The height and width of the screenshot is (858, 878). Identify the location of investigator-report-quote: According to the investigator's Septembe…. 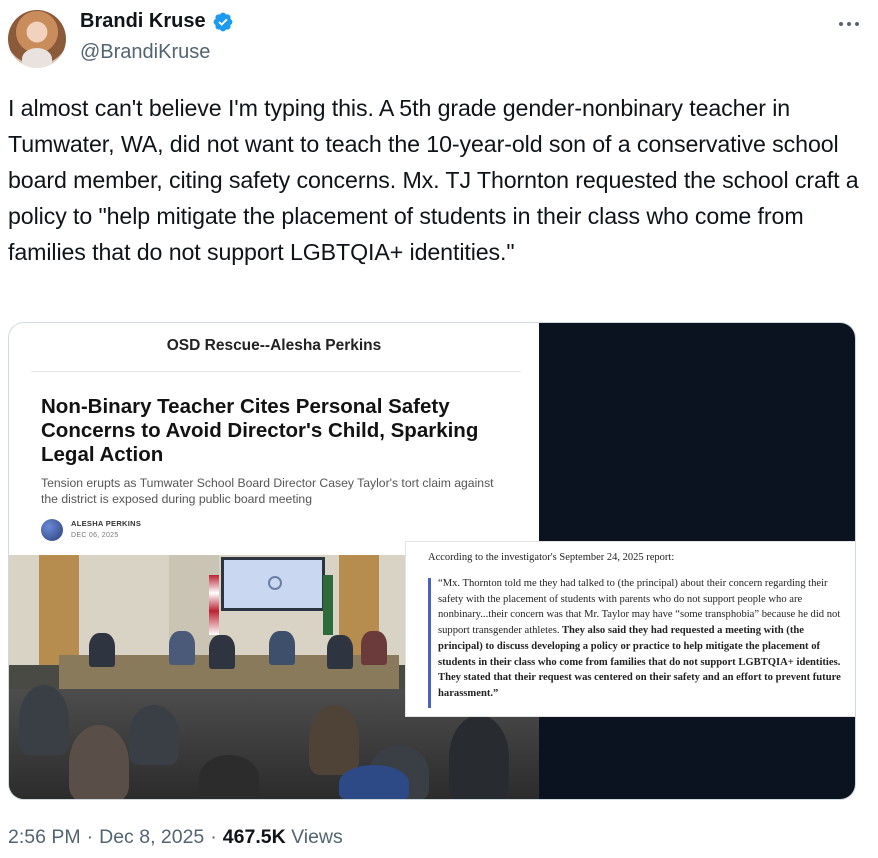
(630, 629).